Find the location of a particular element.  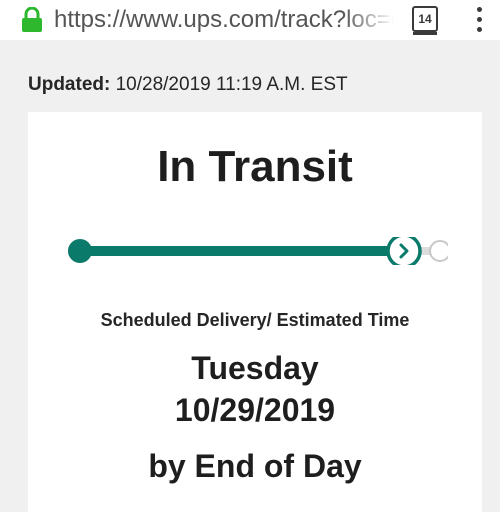

progress-bar is located at coordinates (258, 251).